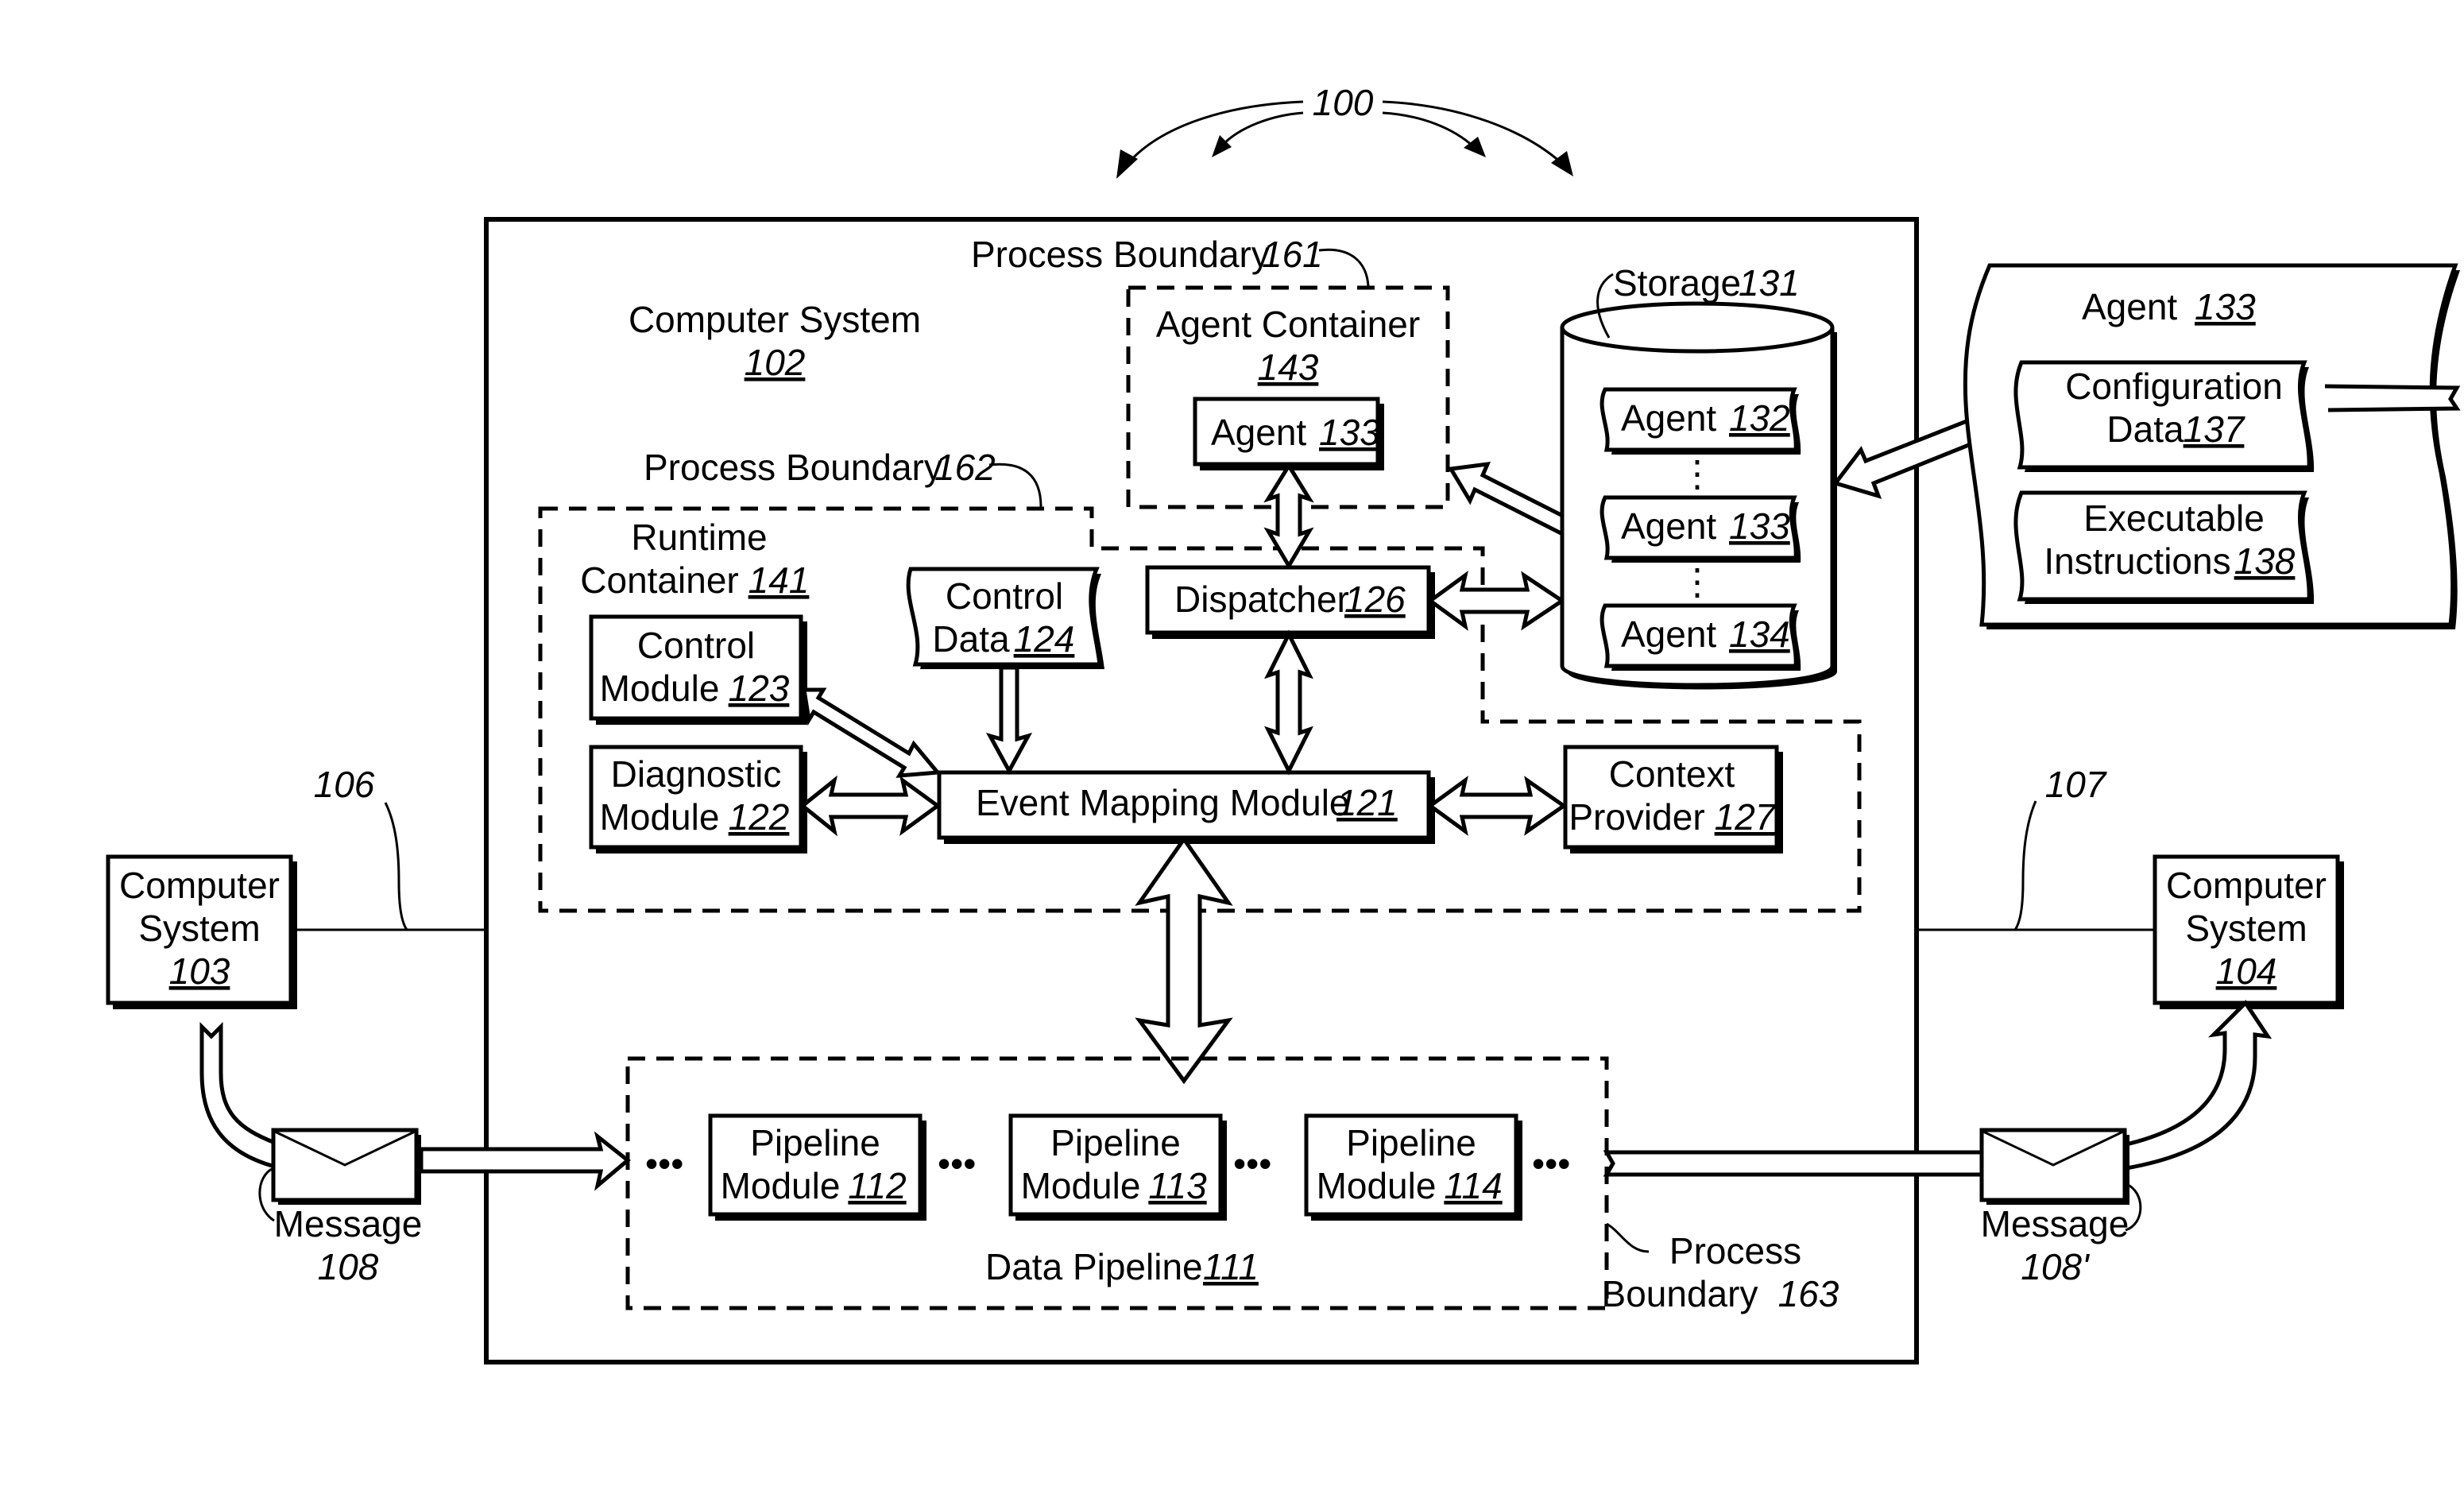 This screenshot has width=2464, height=1498. I want to click on agent-doc-ref: 133, so click(2225, 306).